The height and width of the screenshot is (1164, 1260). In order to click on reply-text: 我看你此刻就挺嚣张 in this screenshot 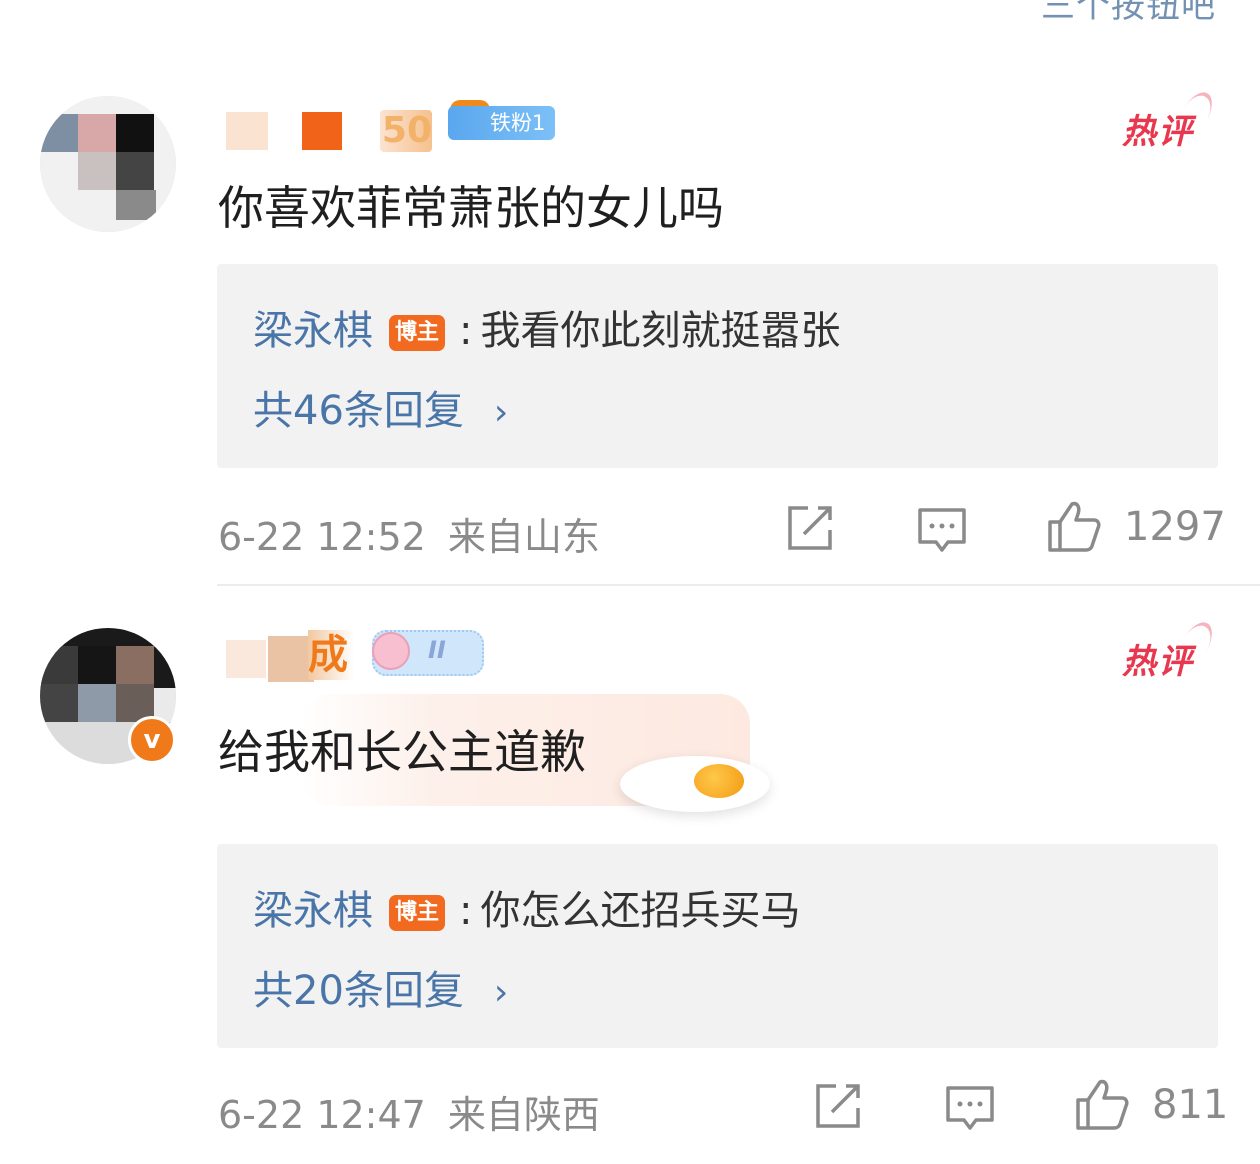, I will do `click(660, 331)`.